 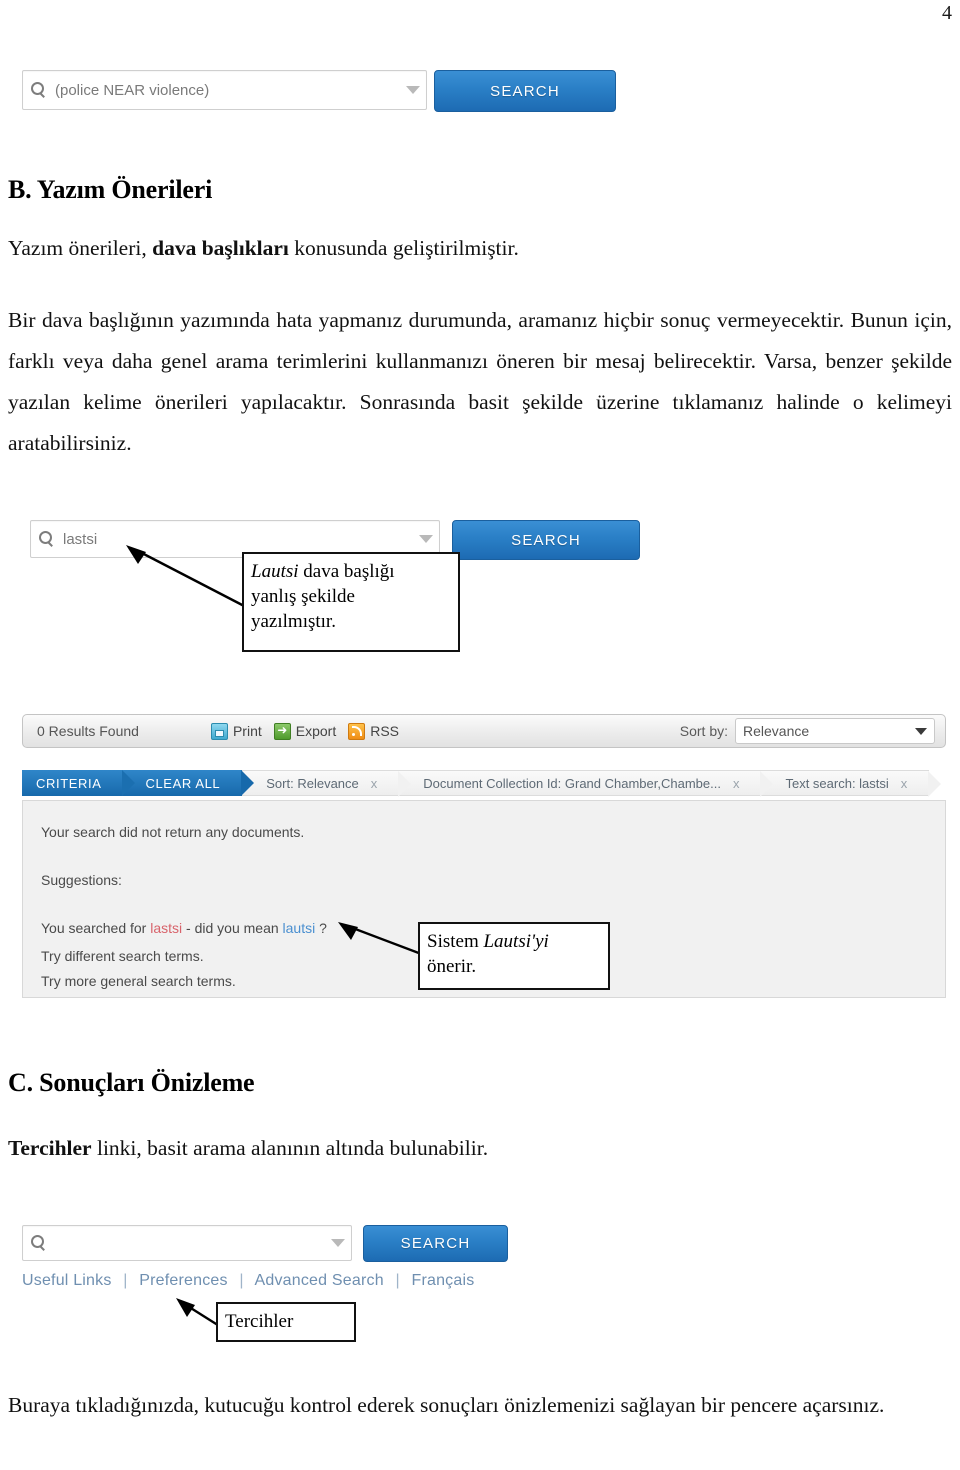 What do you see at coordinates (80, 248) in the screenshot?
I see `section-b-lead-before: Yazım önerileri,` at bounding box center [80, 248].